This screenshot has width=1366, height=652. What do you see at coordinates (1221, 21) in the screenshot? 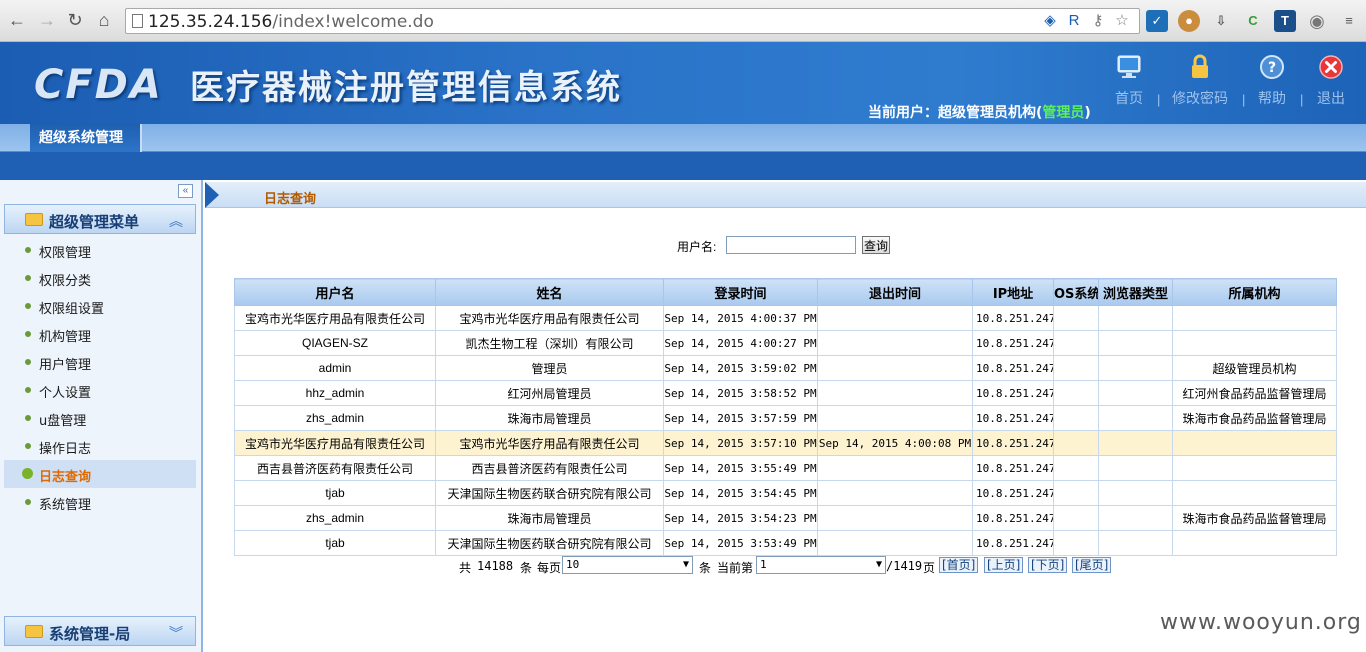
I see `download-icon: ⇩` at bounding box center [1221, 21].